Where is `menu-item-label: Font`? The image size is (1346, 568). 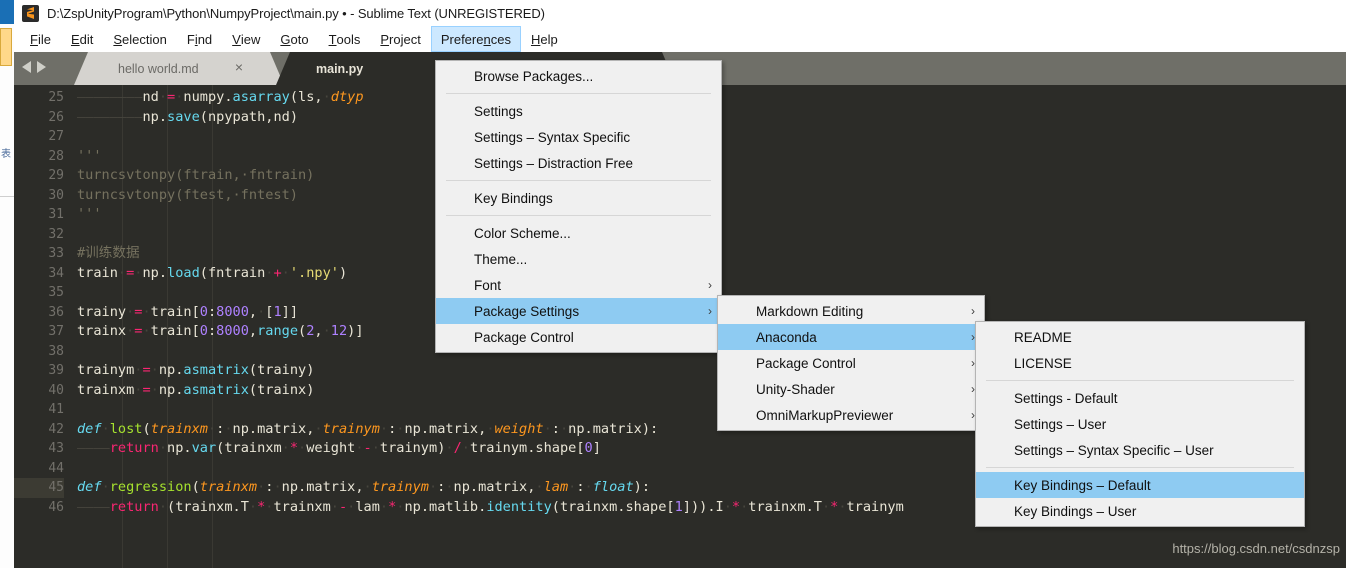 menu-item-label: Font is located at coordinates (488, 285).